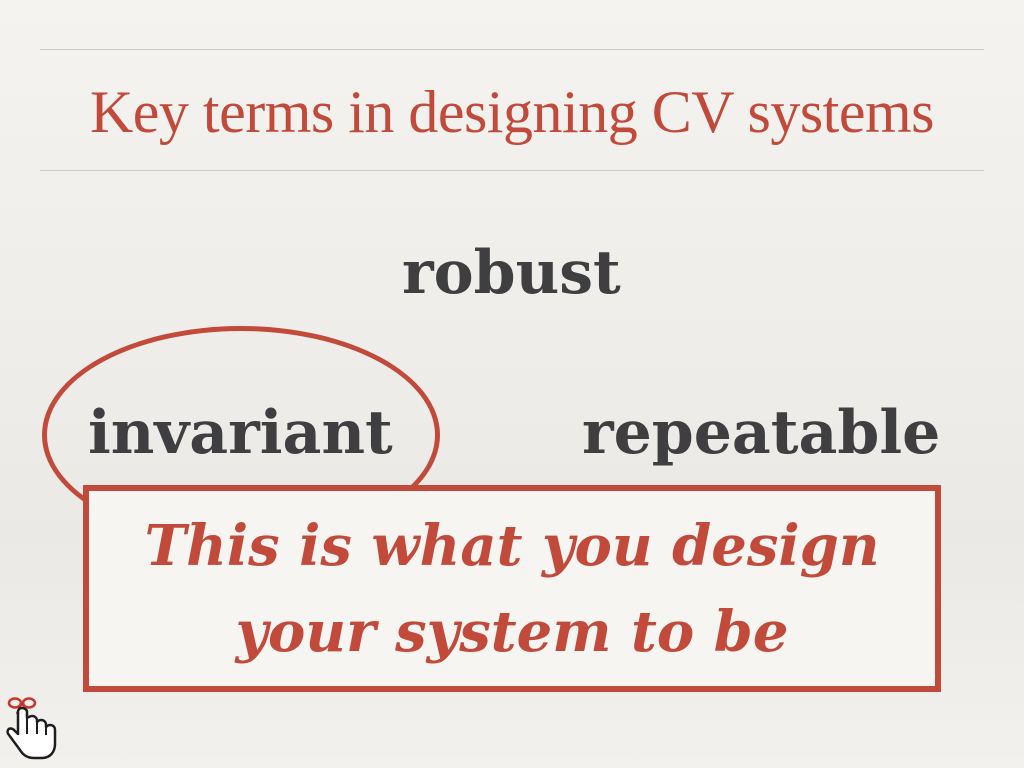  Describe the element at coordinates (512, 545) in the screenshot. I see `callout-line-1: This is what you design` at that location.